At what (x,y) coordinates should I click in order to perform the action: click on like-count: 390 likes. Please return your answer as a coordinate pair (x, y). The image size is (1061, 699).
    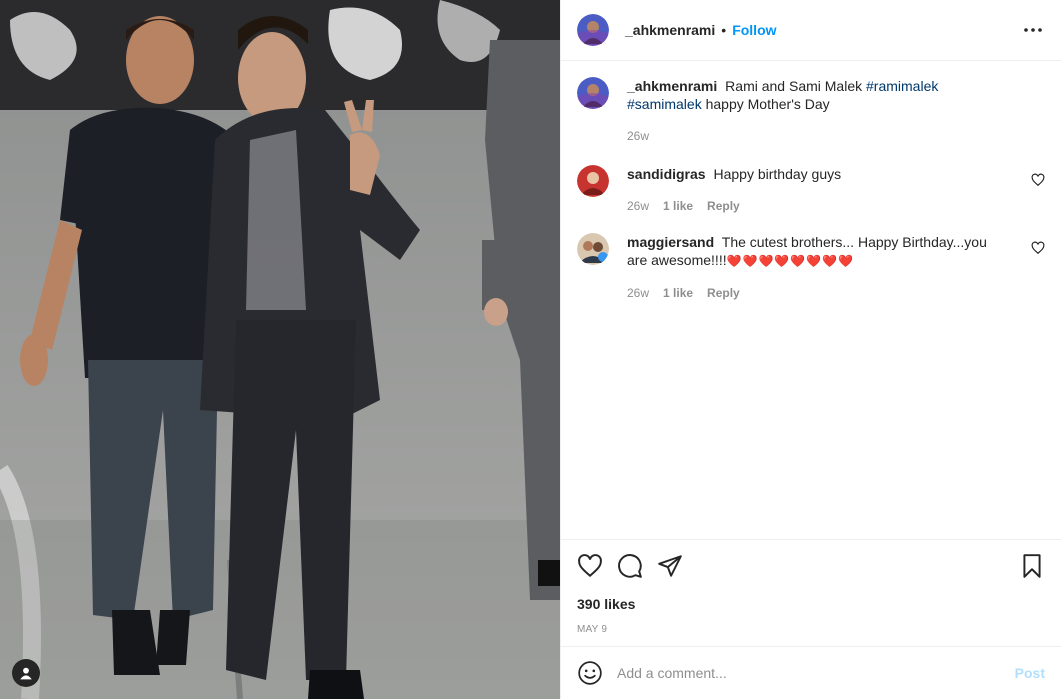
    Looking at the image, I should click on (811, 604).